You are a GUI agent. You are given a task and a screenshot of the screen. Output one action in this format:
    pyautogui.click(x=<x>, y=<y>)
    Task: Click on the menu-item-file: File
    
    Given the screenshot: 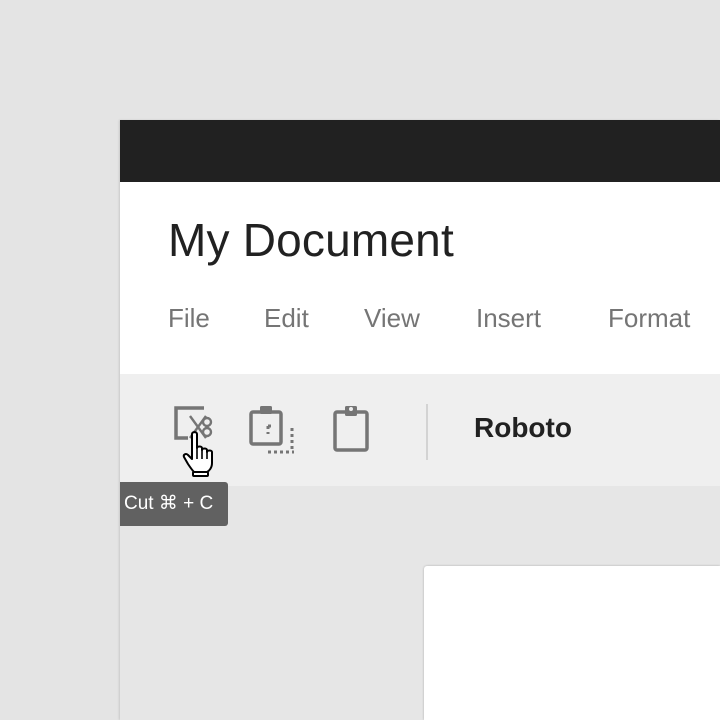 What is the action you would take?
    pyautogui.click(x=189, y=318)
    